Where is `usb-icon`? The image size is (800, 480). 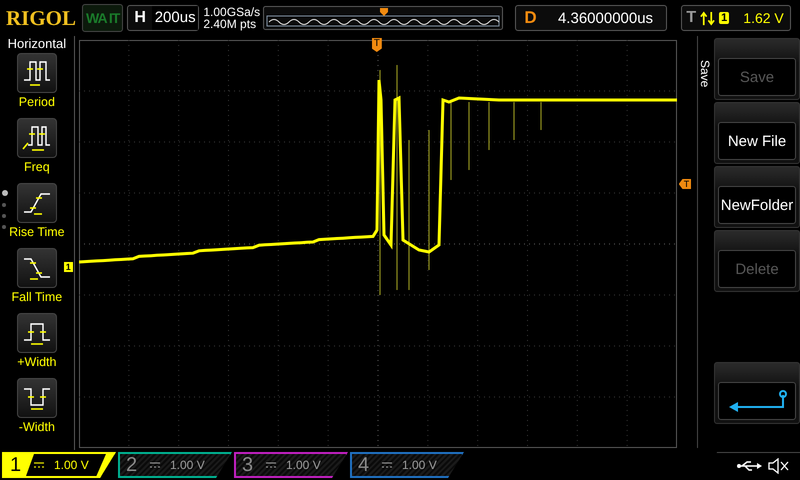
usb-icon is located at coordinates (749, 465).